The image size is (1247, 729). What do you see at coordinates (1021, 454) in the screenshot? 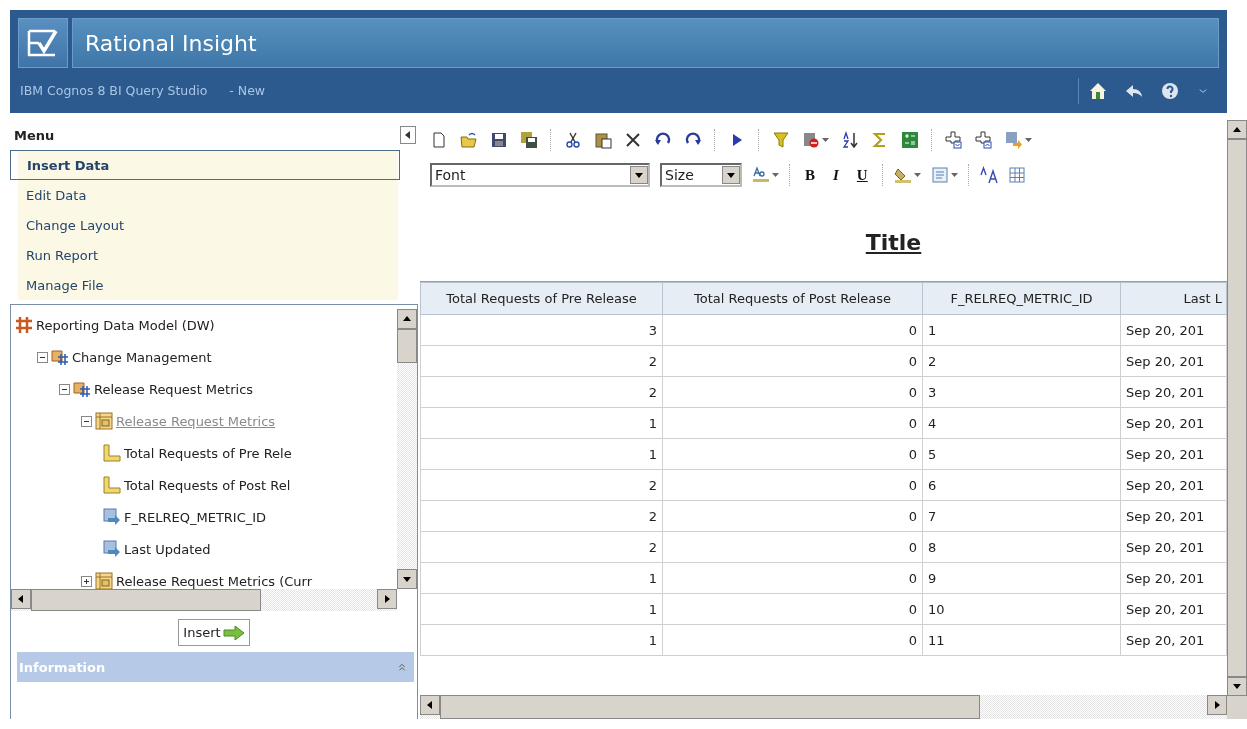
I see `table-cell: 5` at bounding box center [1021, 454].